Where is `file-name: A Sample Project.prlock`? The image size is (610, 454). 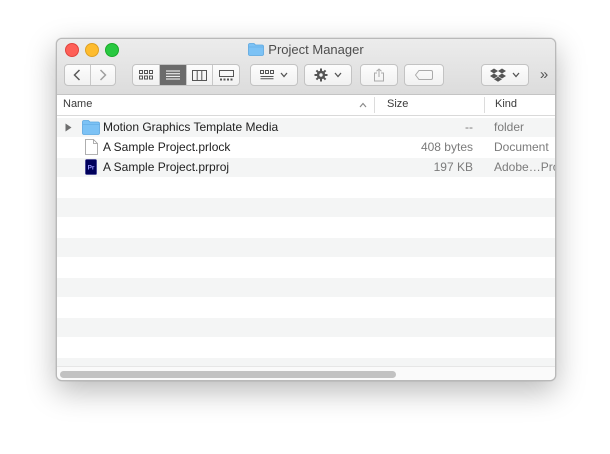
file-name: A Sample Project.prlock is located at coordinates (167, 147).